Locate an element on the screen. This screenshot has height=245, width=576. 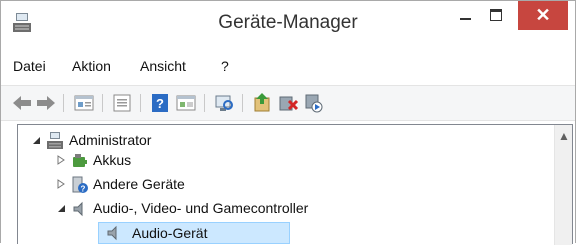
menu-datei: Datei is located at coordinates (29, 66).